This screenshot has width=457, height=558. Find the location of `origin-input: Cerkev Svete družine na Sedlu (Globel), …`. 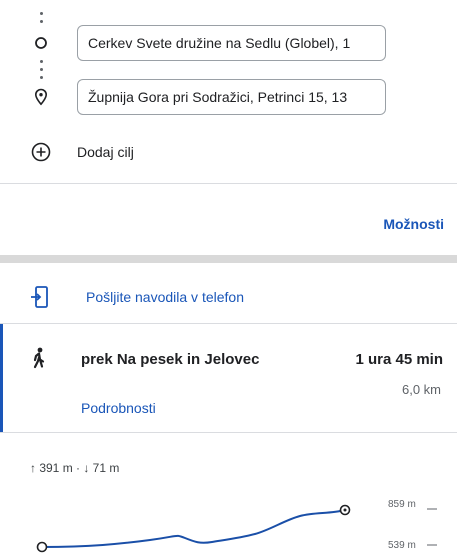

origin-input: Cerkev Svete družine na Sedlu (Globel), … is located at coordinates (231, 43).